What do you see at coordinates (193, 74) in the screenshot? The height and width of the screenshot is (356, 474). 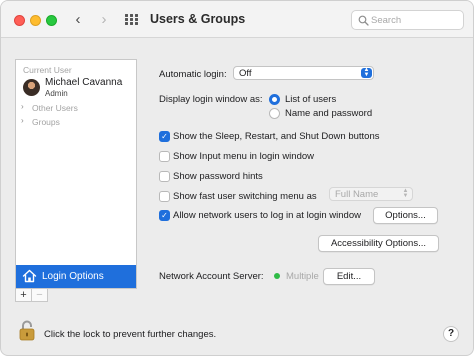 I see `automatic-login-label: Automatic login:` at bounding box center [193, 74].